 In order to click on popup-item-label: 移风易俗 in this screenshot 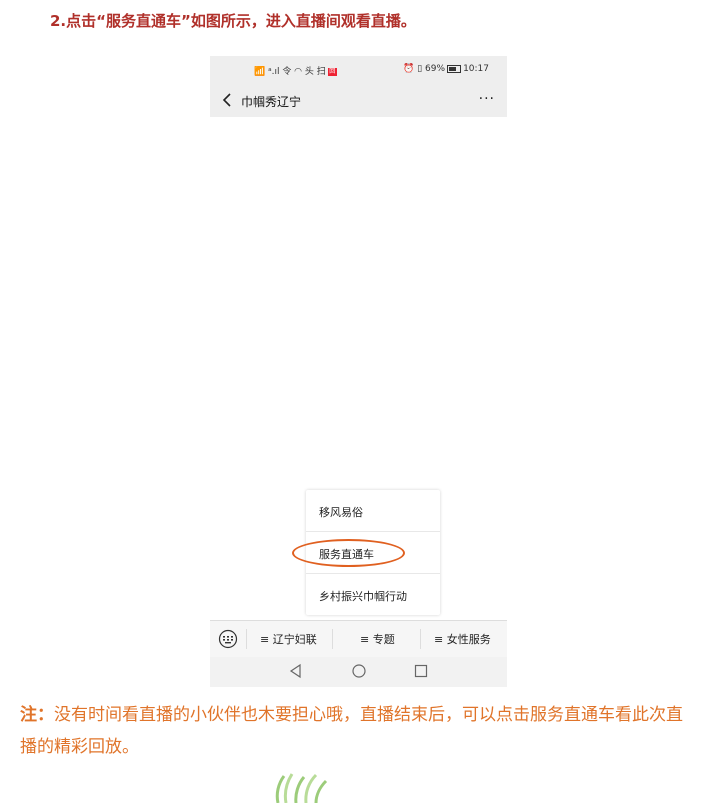, I will do `click(341, 512)`.